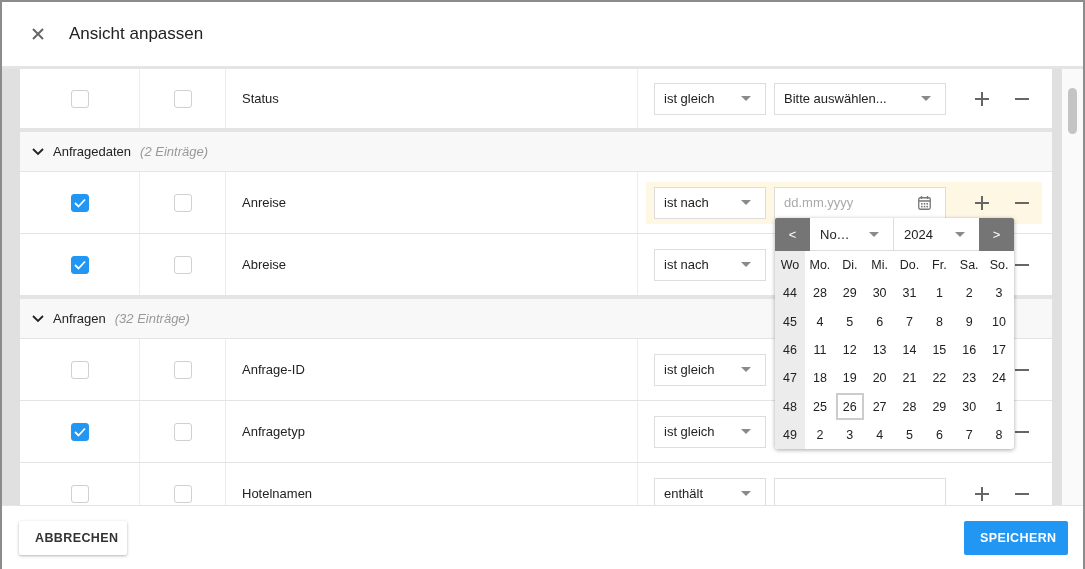 This screenshot has width=1085, height=569. Describe the element at coordinates (969, 378) in the screenshot. I see `calendar-day: 23` at that location.